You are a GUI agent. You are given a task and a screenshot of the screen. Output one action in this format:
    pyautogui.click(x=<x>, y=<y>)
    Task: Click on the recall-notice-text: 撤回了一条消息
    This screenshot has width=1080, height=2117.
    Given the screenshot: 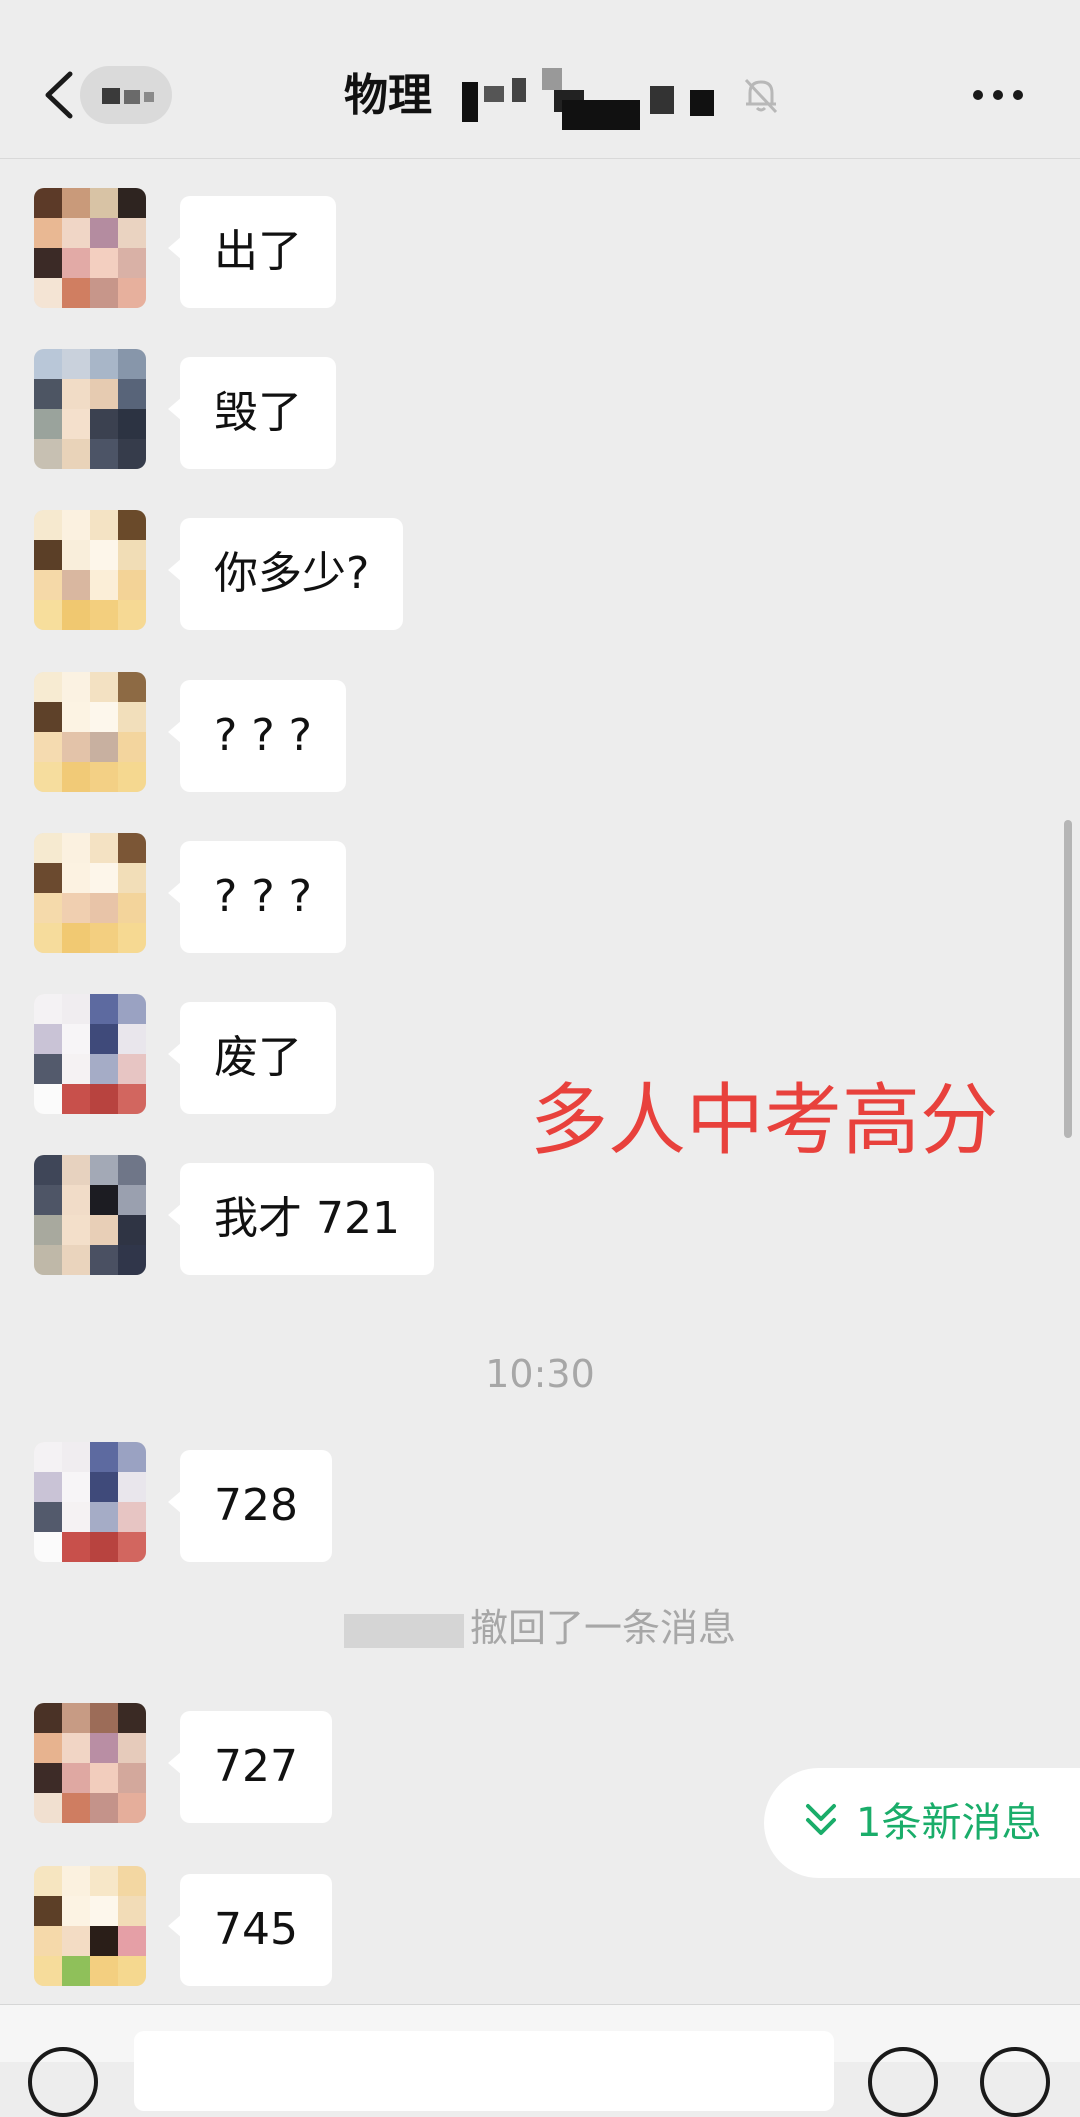 What is the action you would take?
    pyautogui.click(x=602, y=1628)
    